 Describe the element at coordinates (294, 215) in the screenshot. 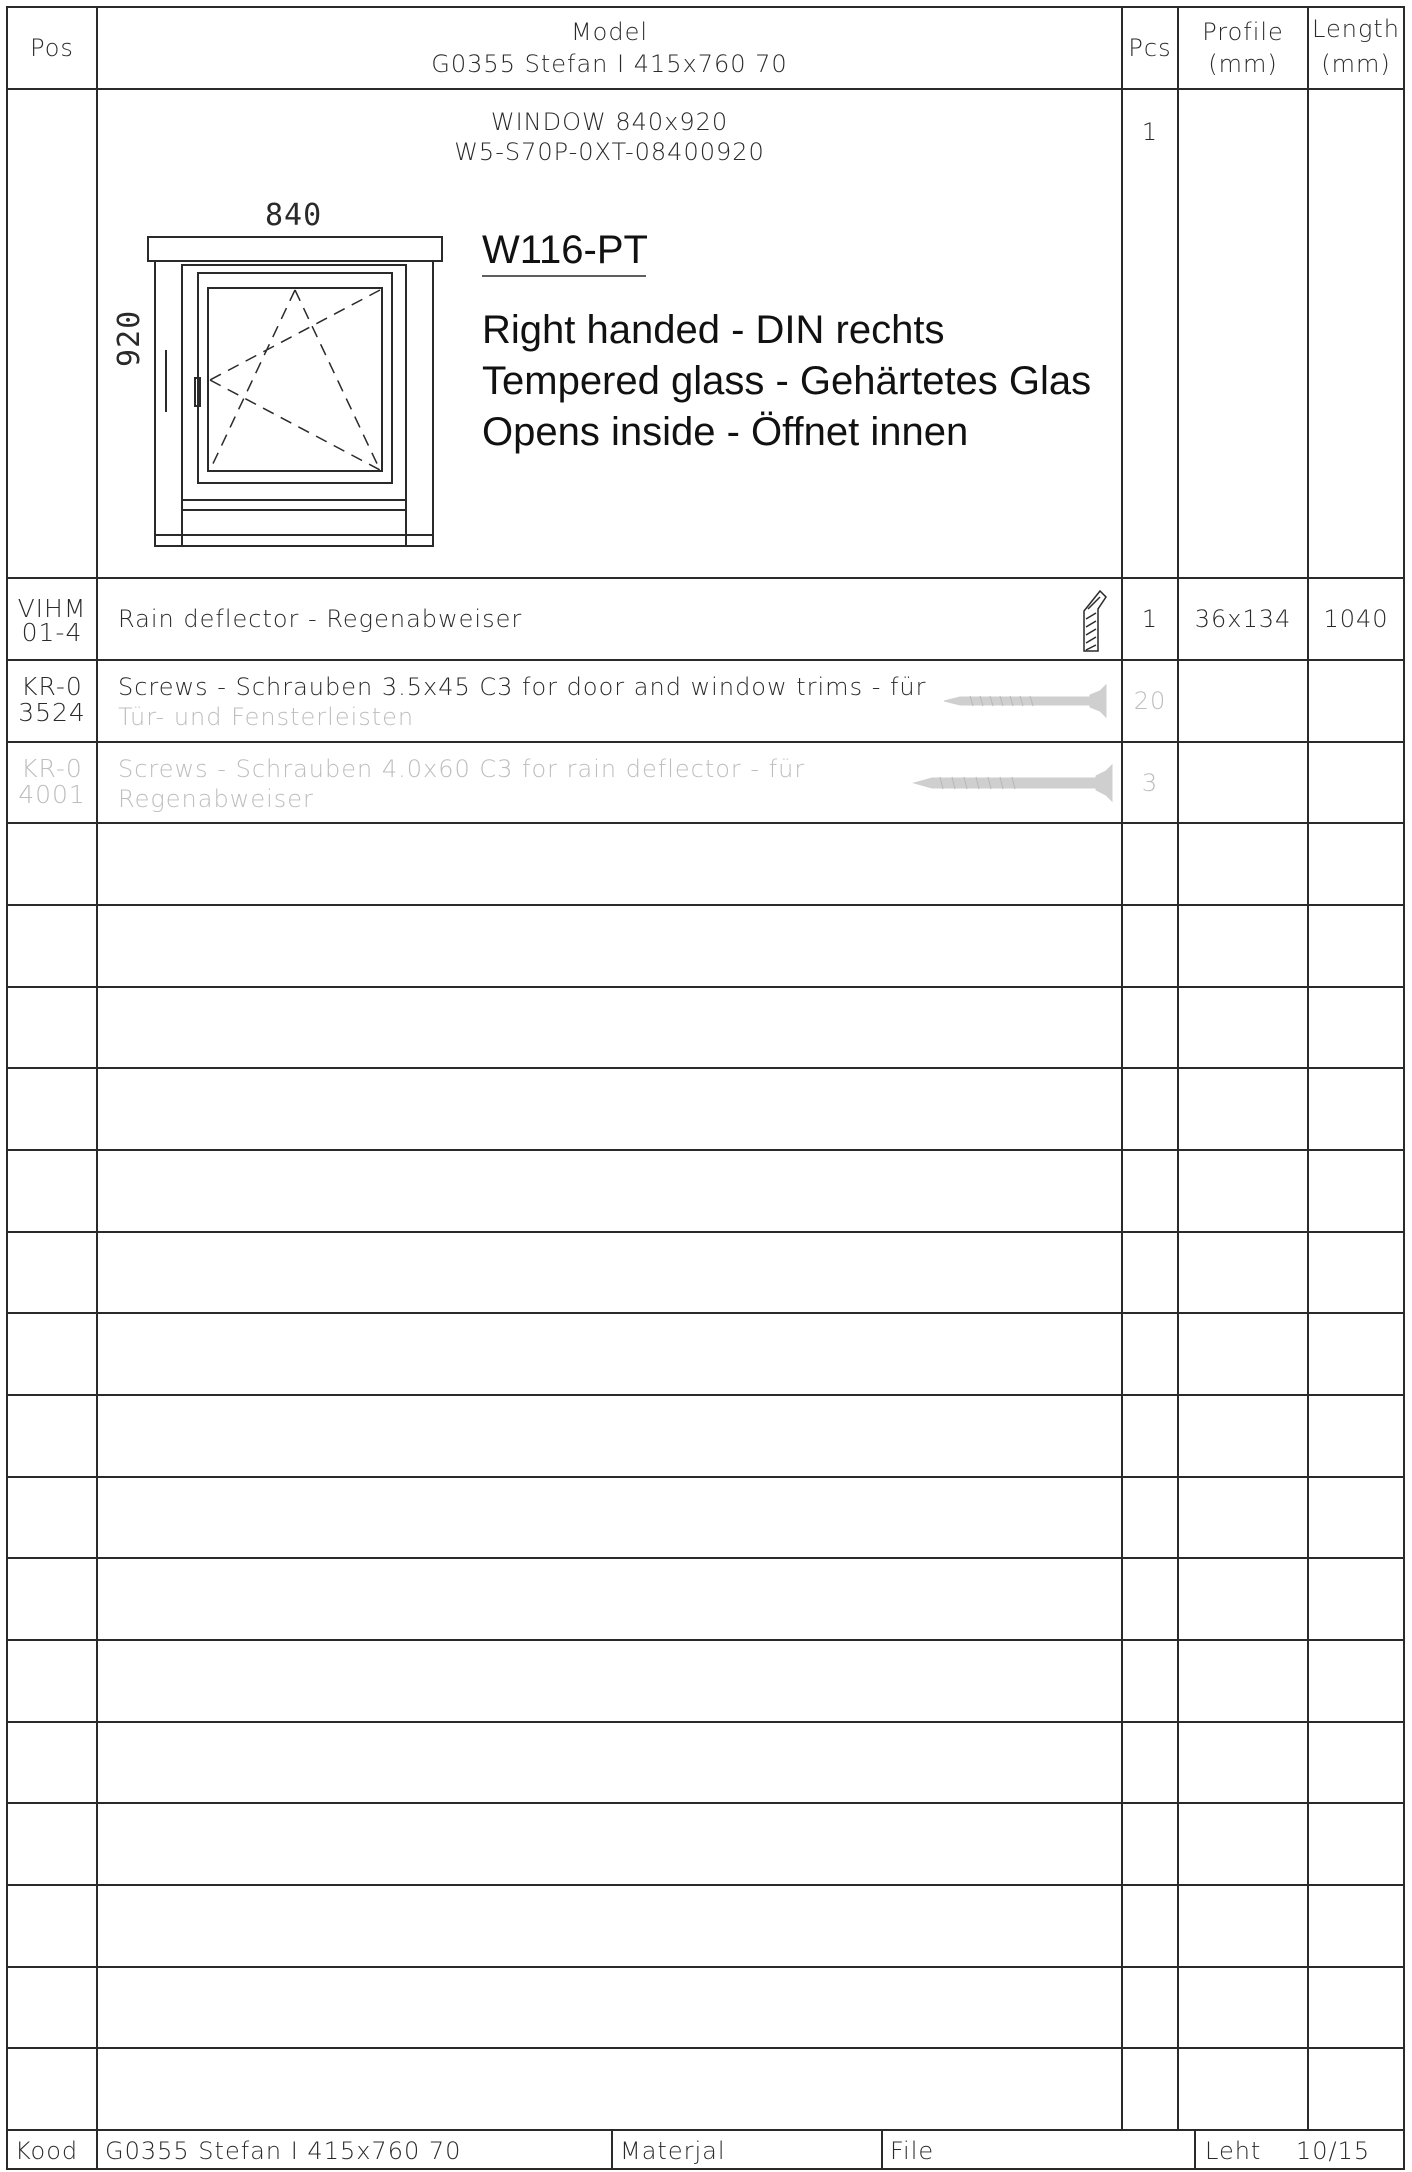

I see `drawing-width-label: 840` at that location.